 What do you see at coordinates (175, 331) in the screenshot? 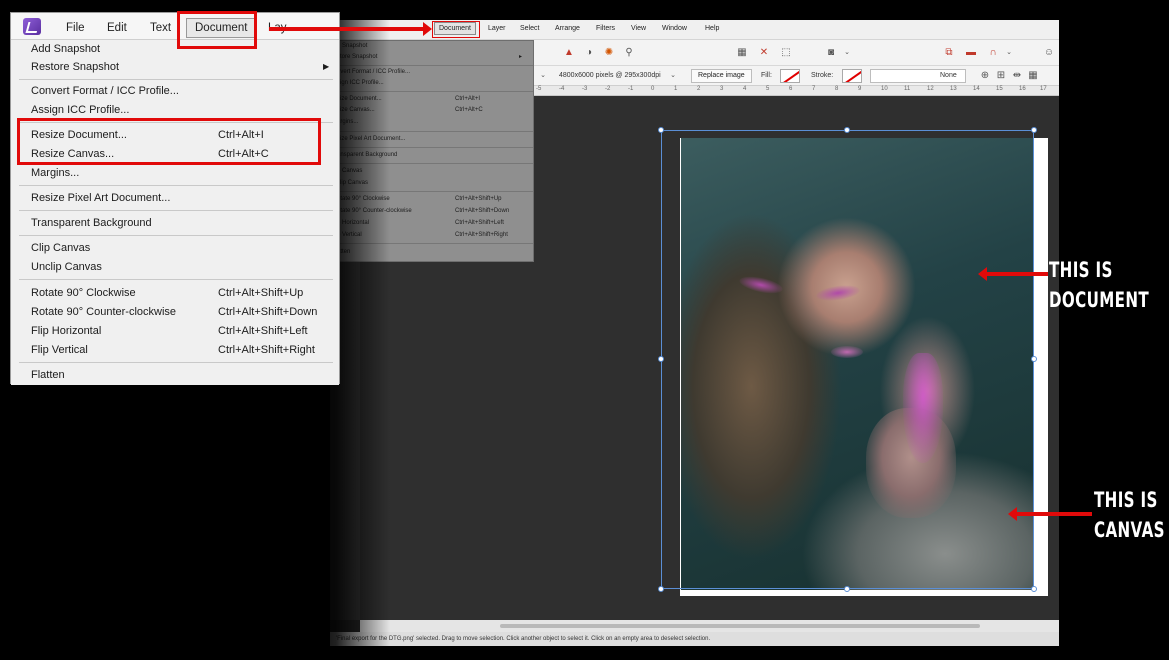
I see `menu-item-flip-horizontal: Flip Horizontal Ctrl+Alt+Shift+Left` at bounding box center [175, 331].